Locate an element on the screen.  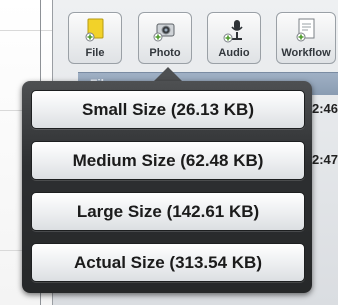
workflow-label: Workflow is located at coordinates (306, 53).